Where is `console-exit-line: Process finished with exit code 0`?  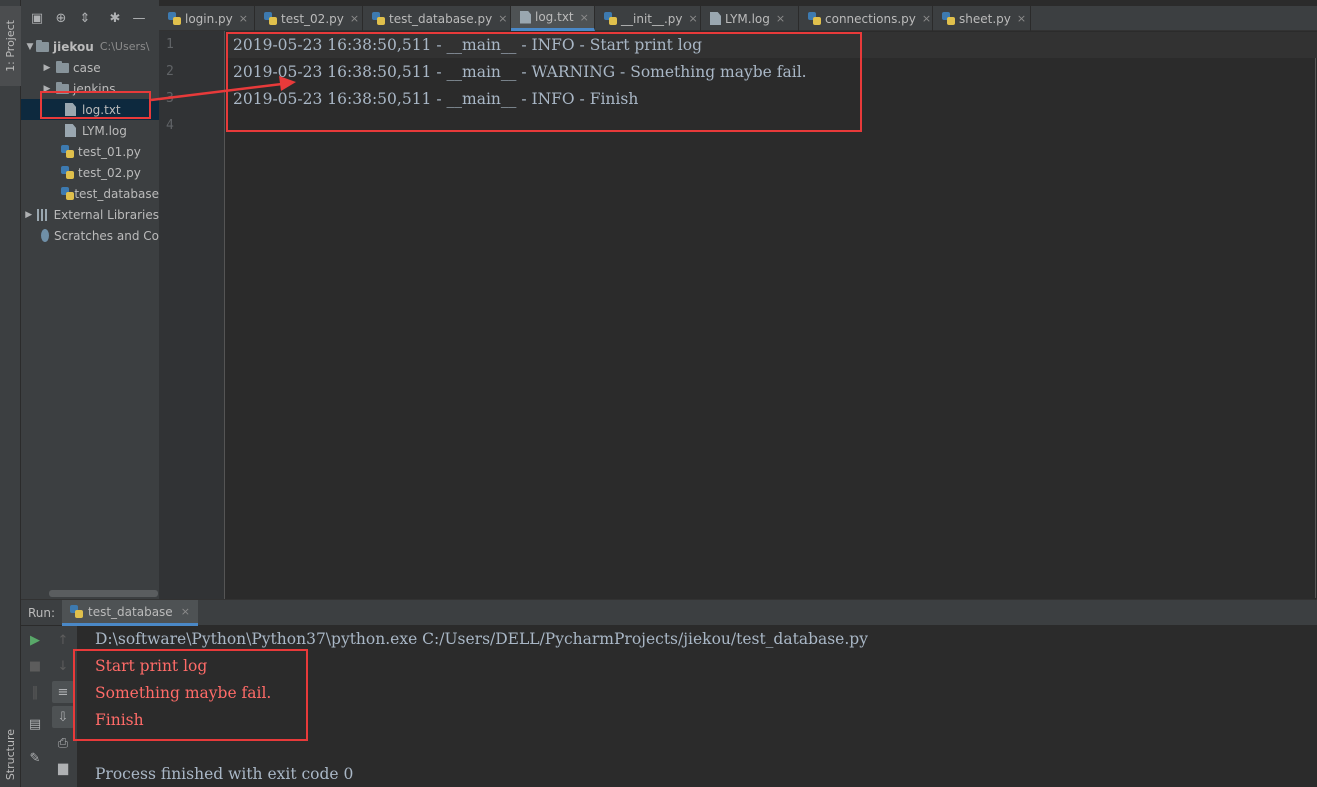 console-exit-line: Process finished with exit code 0 is located at coordinates (224, 774).